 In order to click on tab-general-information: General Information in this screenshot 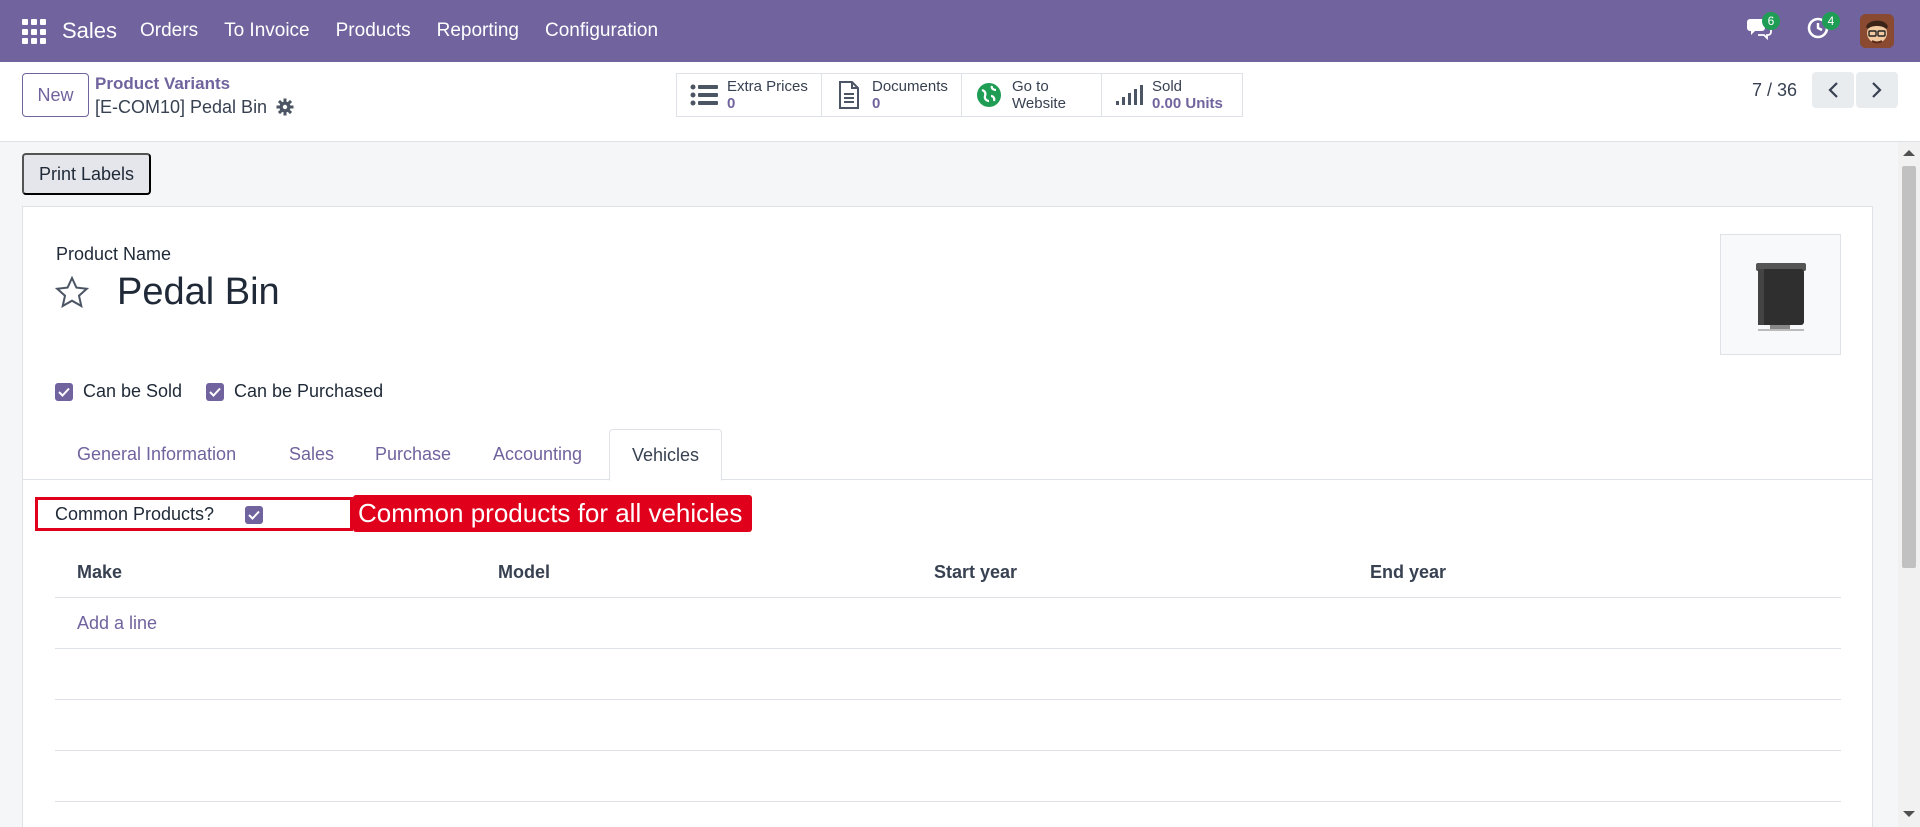, I will do `click(156, 454)`.